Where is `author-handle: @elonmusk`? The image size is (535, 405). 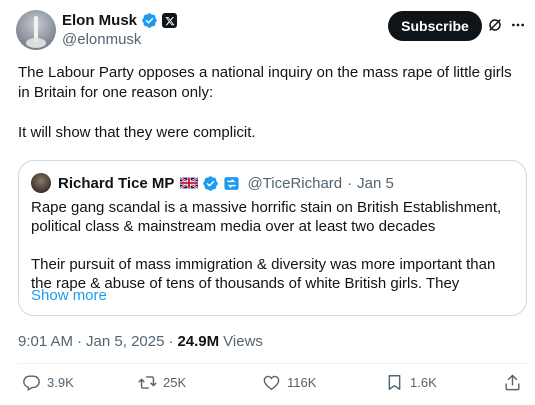
author-handle: @elonmusk is located at coordinates (101, 39).